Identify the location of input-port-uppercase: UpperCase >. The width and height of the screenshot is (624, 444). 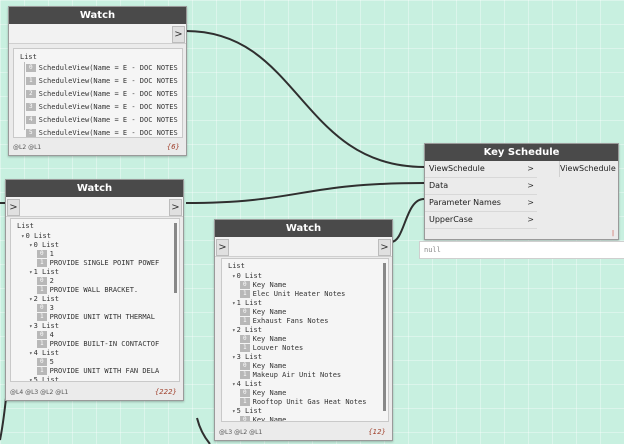
(481, 220).